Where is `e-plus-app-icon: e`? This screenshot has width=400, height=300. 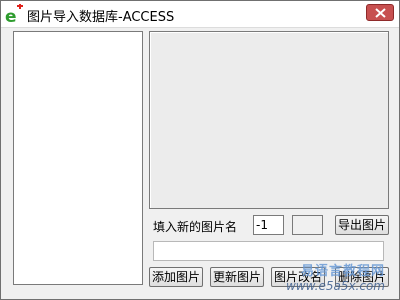
e-plus-app-icon: e is located at coordinates (15, 15).